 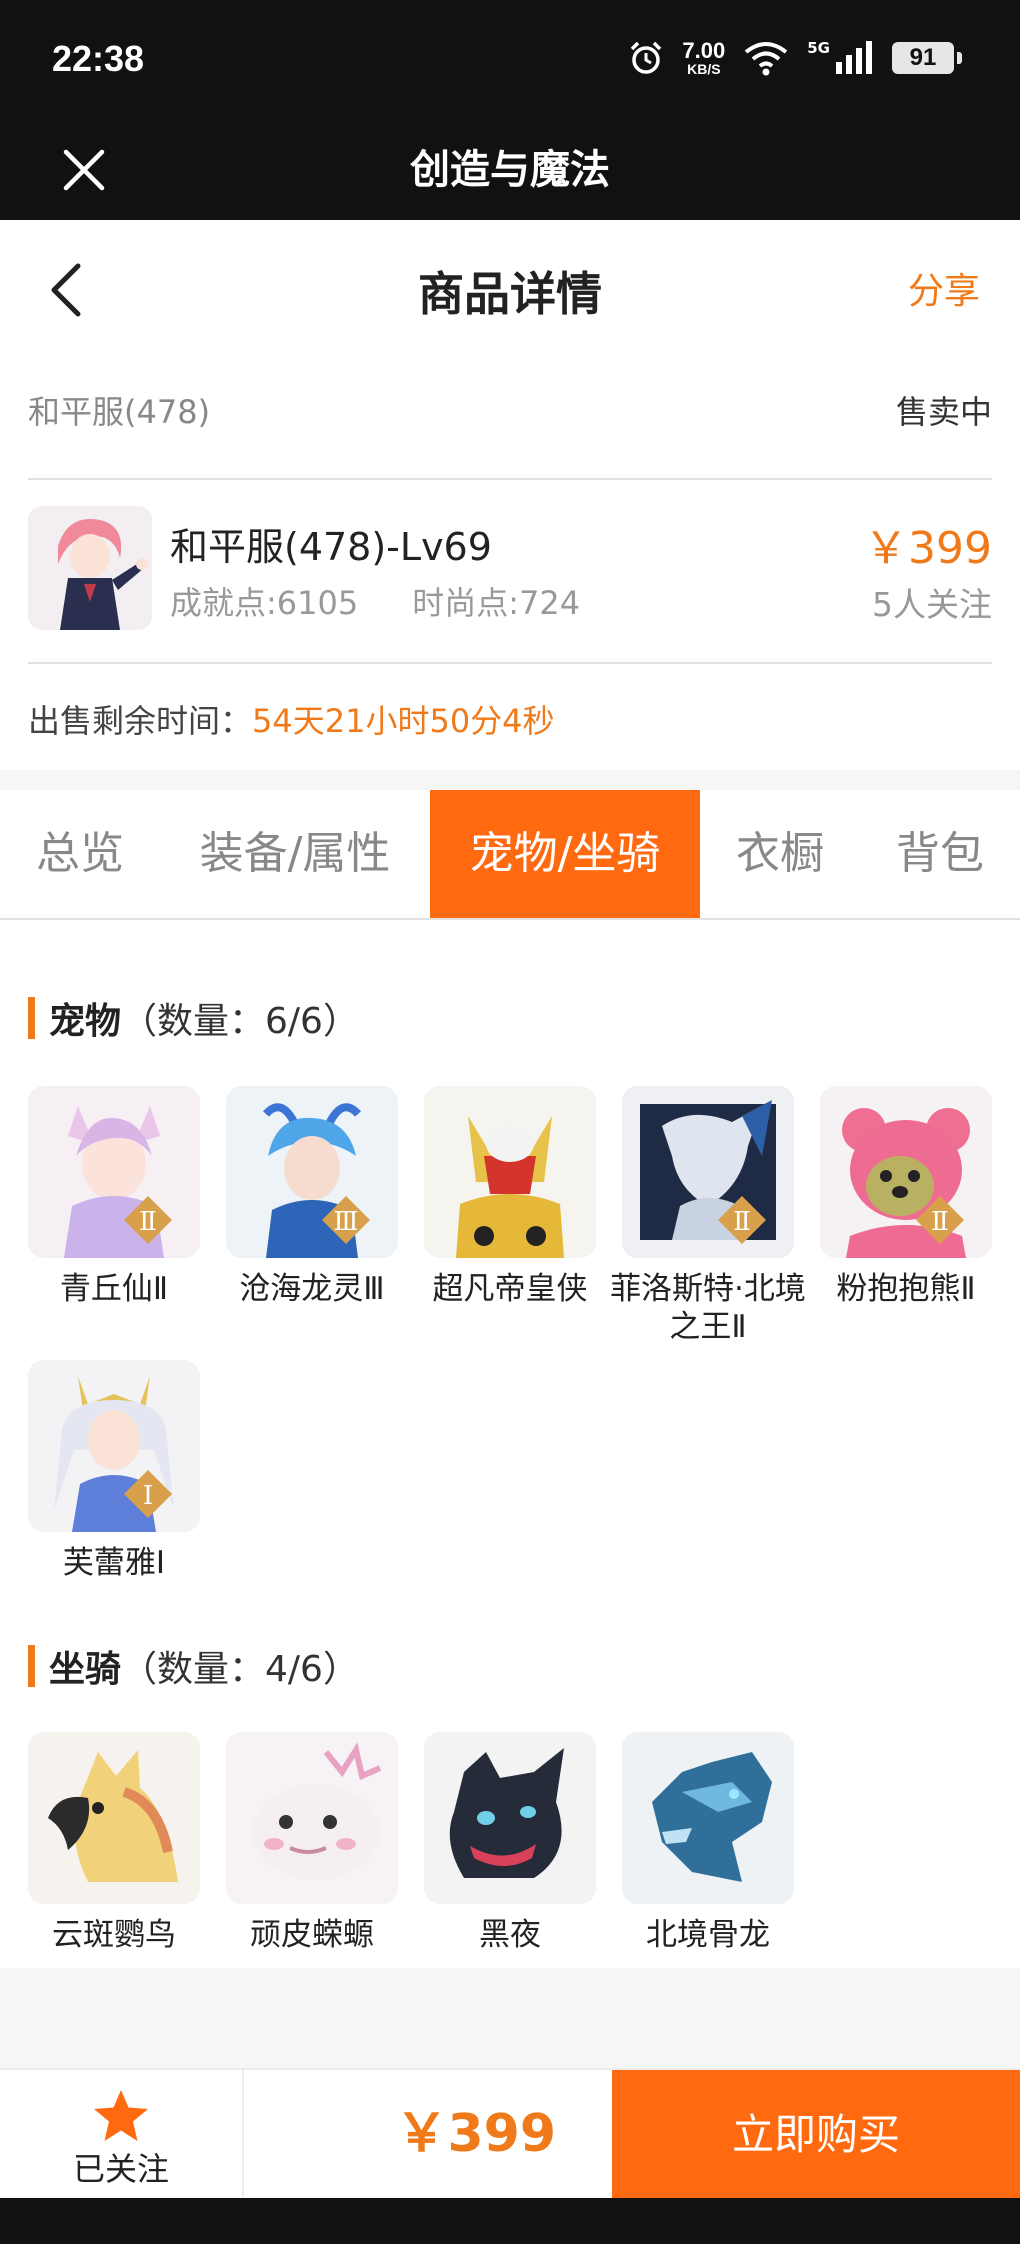 What do you see at coordinates (345, 1222) in the screenshot?
I see `svg-text: Ⅲ` at bounding box center [345, 1222].